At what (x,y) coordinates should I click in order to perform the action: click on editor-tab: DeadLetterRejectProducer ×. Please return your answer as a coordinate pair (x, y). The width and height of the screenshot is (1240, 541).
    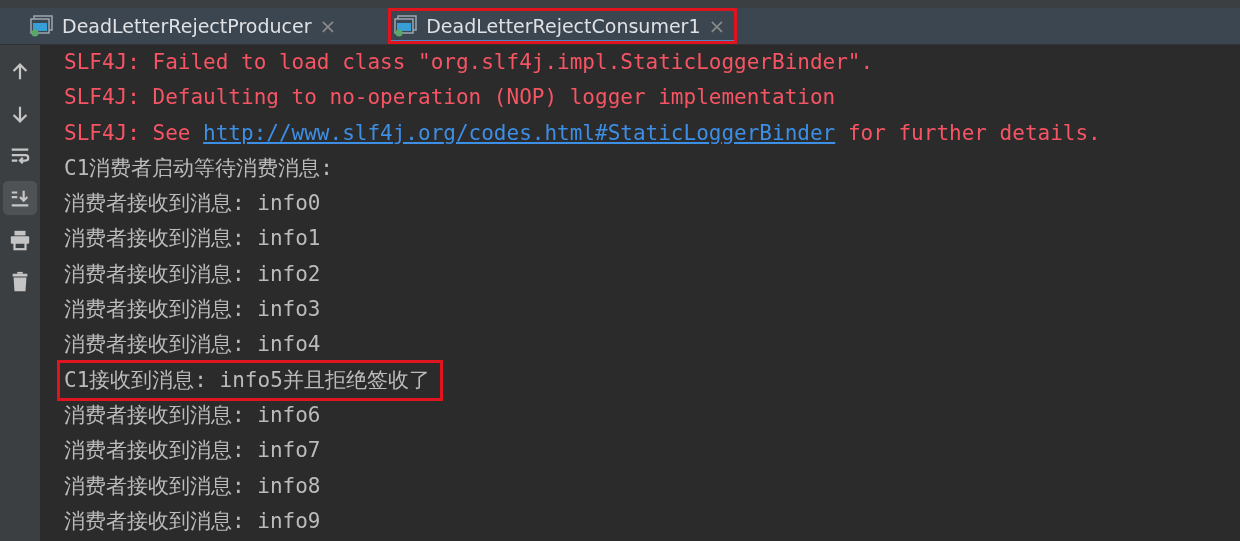
    Looking at the image, I should click on (186, 26).